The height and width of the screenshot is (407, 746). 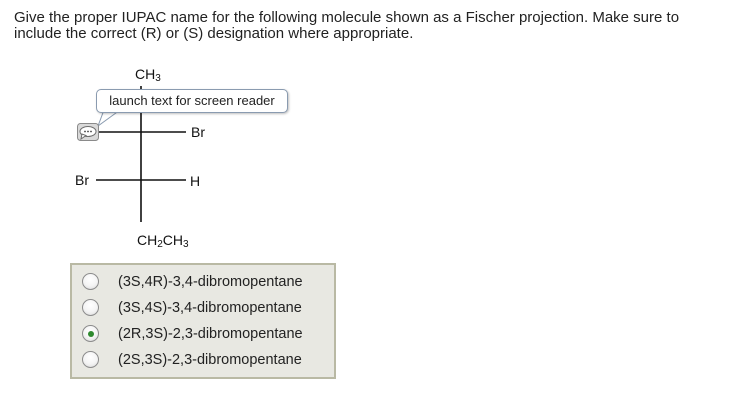 What do you see at coordinates (210, 282) in the screenshot?
I see `option-1-label: (3S,4R)-3,4-dibromopentane` at bounding box center [210, 282].